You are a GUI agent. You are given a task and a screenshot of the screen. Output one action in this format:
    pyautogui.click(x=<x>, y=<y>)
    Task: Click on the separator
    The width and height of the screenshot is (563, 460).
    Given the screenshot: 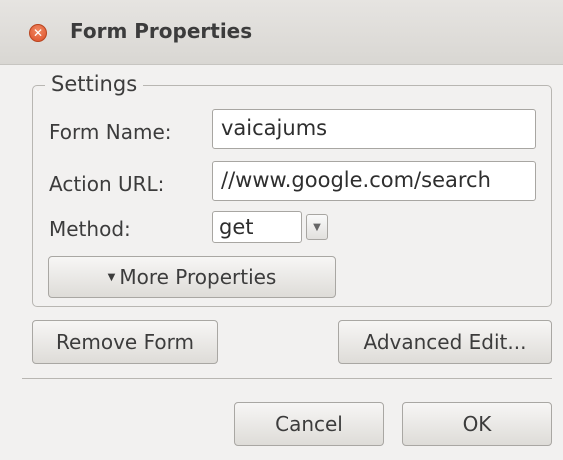 What is the action you would take?
    pyautogui.click(x=287, y=378)
    